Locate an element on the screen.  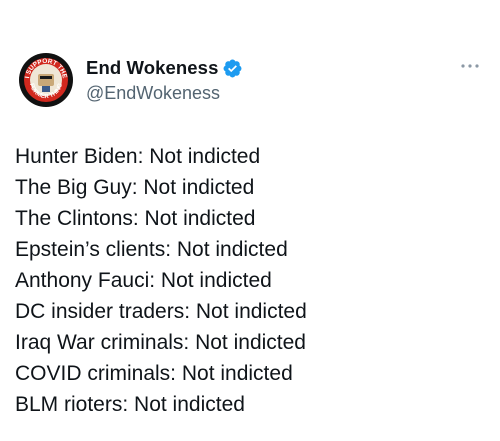
tweet-line: The Clintons: Not indicted is located at coordinates (135, 218).